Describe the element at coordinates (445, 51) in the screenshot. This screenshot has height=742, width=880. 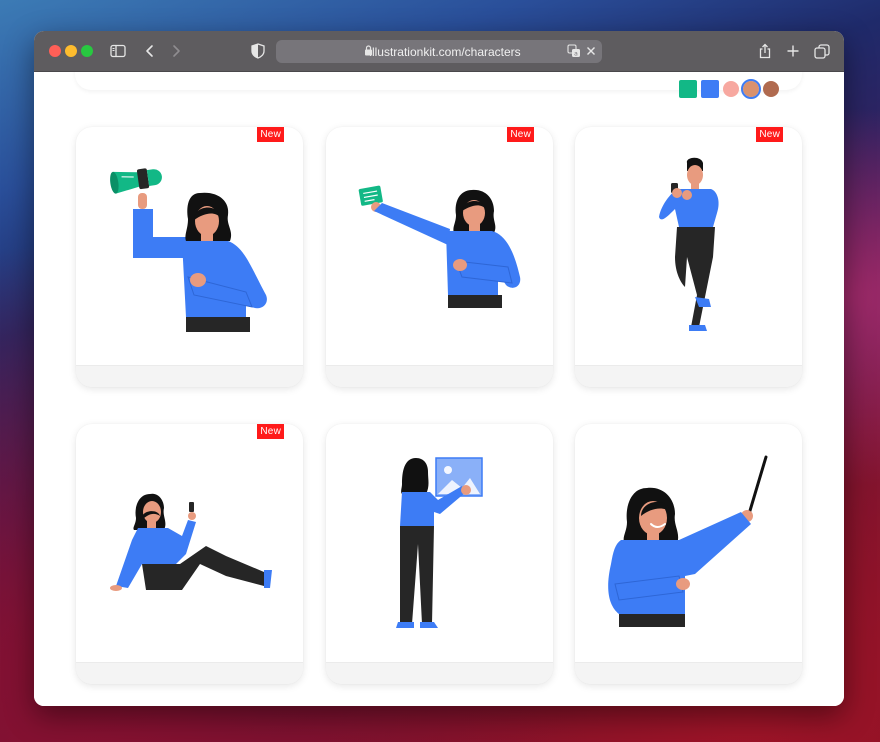
I see `url-text: illustrationkit.com/characters` at that location.